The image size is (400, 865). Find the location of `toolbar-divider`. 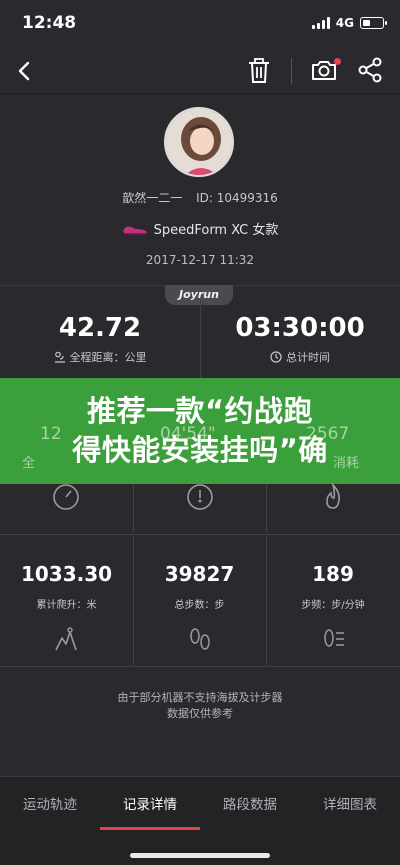

toolbar-divider is located at coordinates (291, 71).